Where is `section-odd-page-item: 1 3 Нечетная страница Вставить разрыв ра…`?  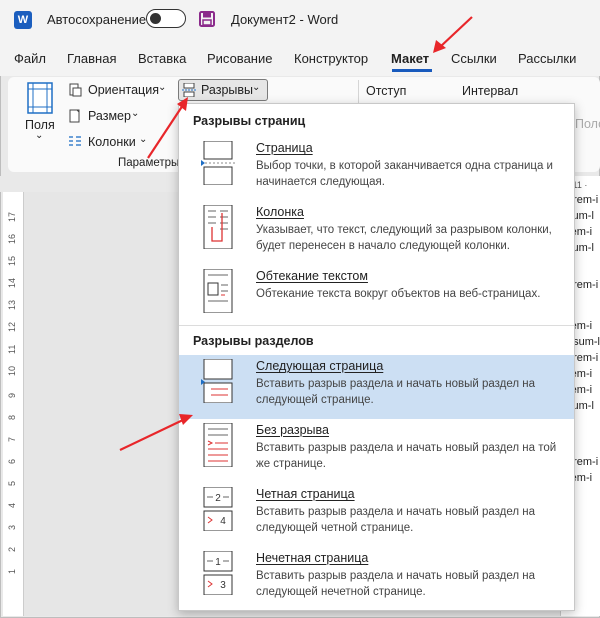 section-odd-page-item: 1 3 Нечетная страница Вставить разрыв ра… is located at coordinates (376, 579).